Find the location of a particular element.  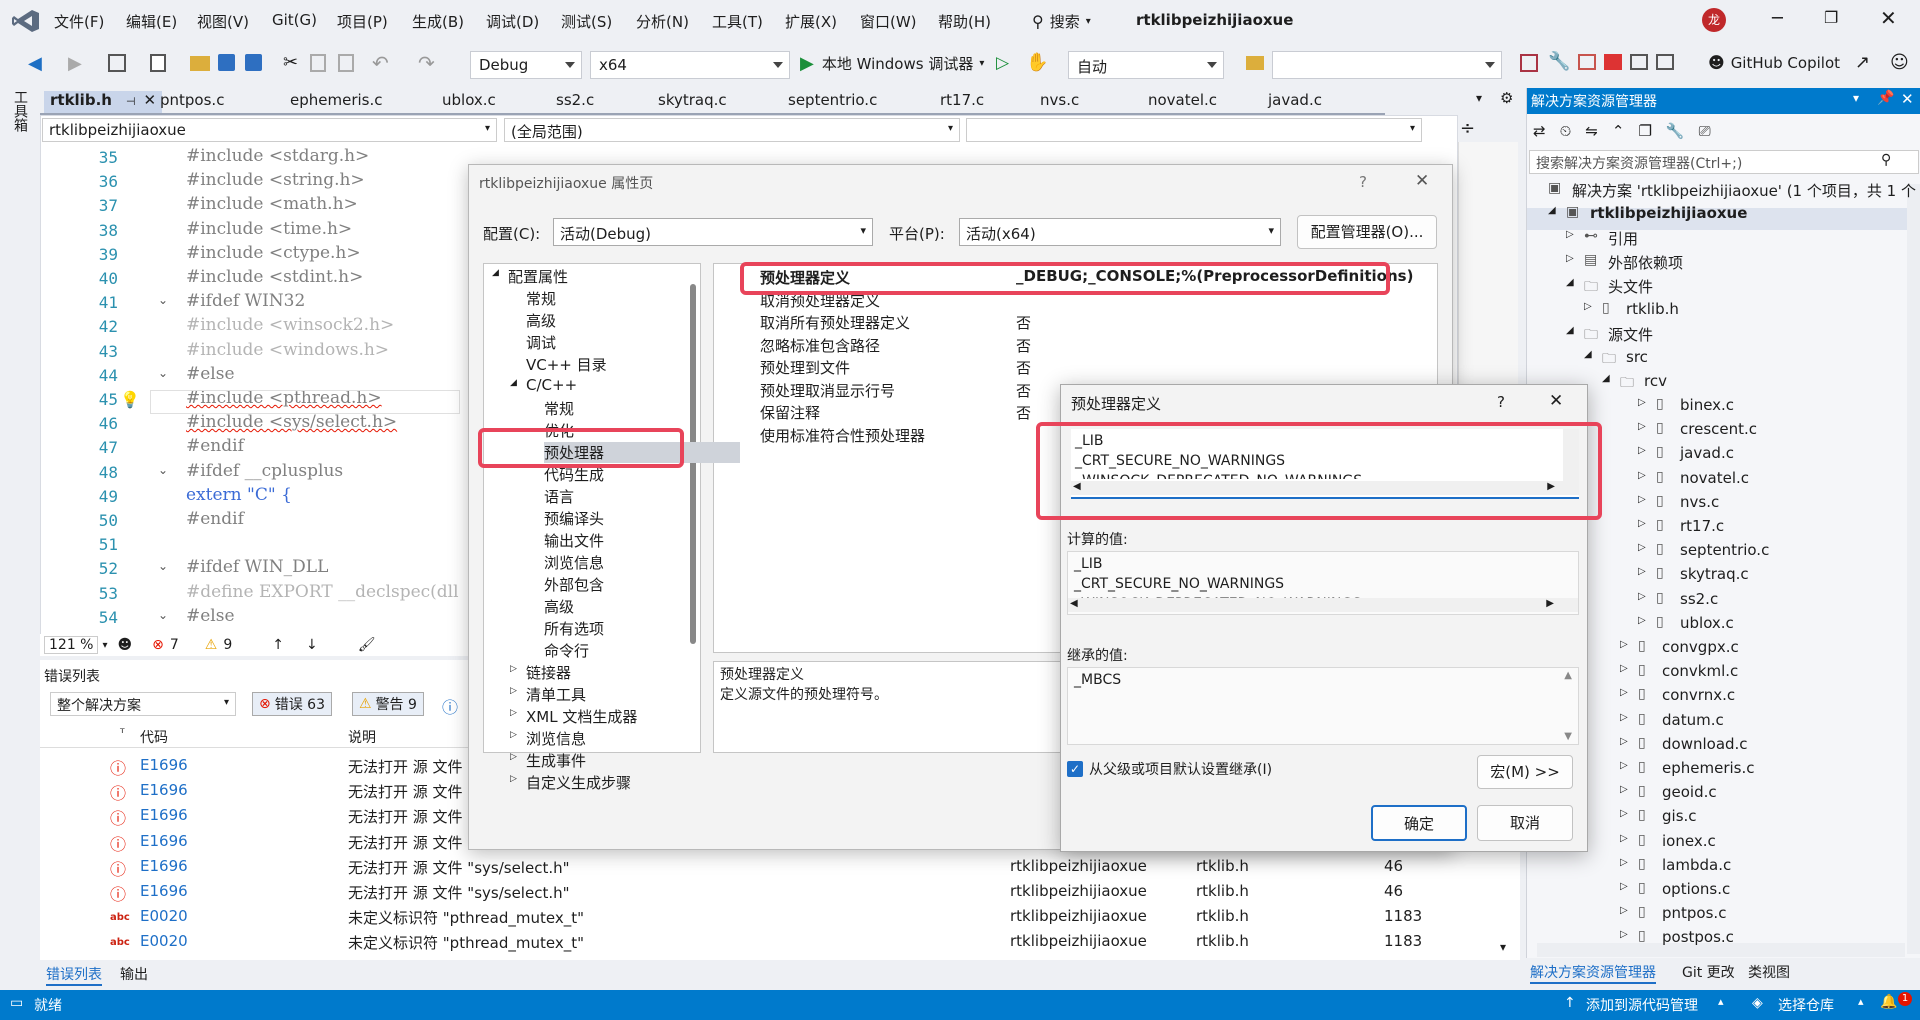

property-value: 否 is located at coordinates (1023, 345).